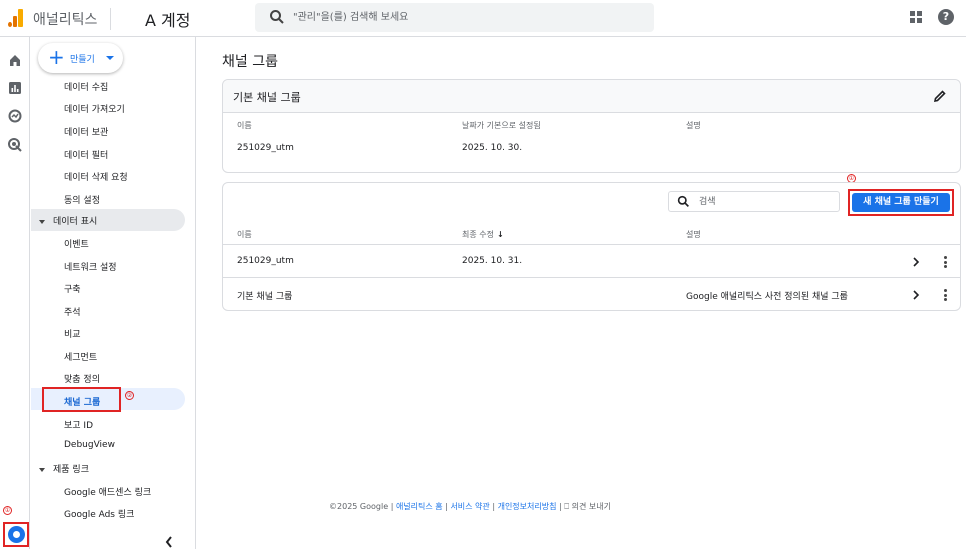 This screenshot has height=549, width=966. I want to click on reports-icon, so click(15, 88).